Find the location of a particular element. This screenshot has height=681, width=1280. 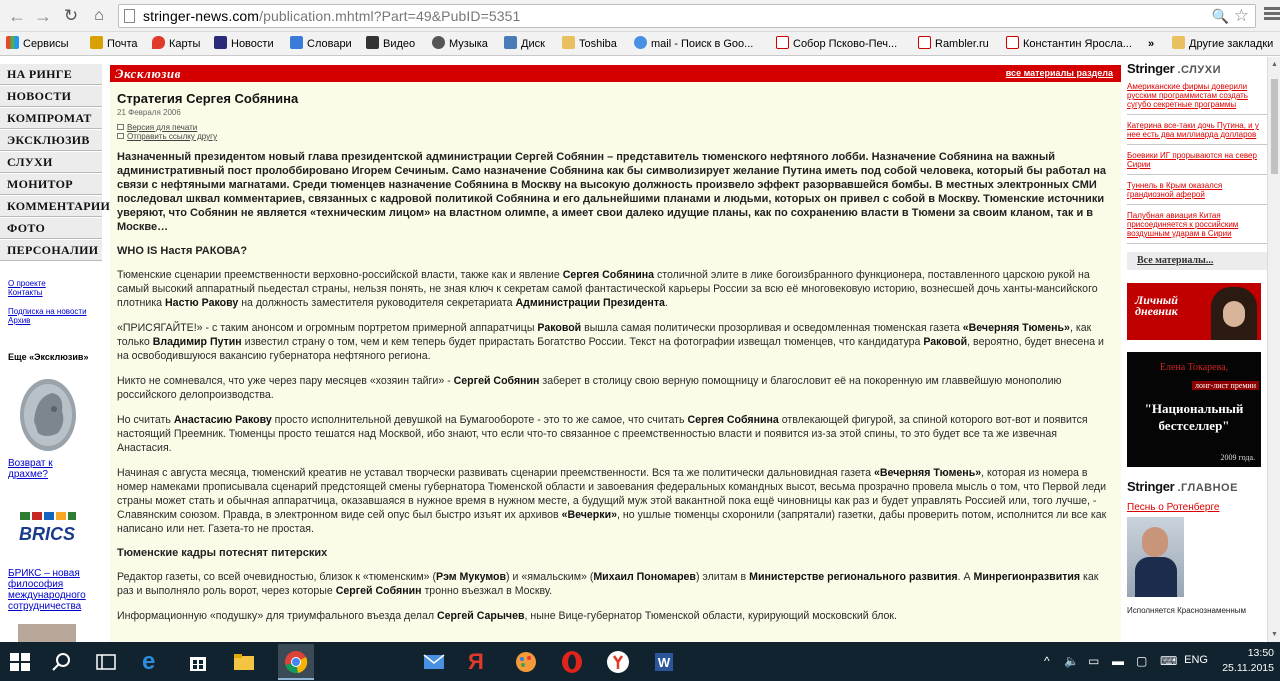

bookmark-toshiba: Toshiba is located at coordinates (589, 44).